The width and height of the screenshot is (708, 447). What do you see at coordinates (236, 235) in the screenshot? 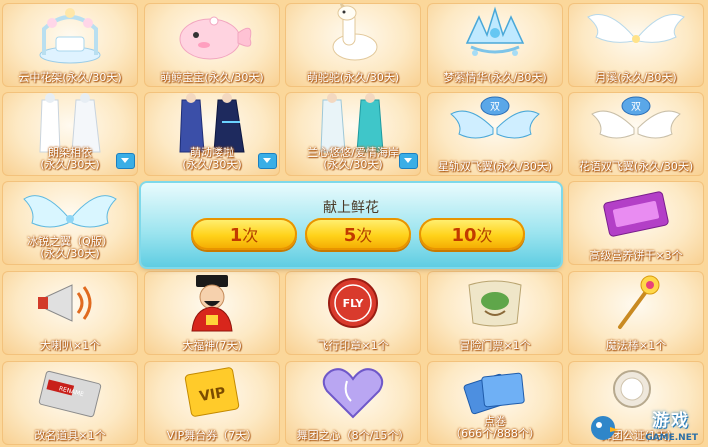
I see `button-count: 1` at bounding box center [236, 235].